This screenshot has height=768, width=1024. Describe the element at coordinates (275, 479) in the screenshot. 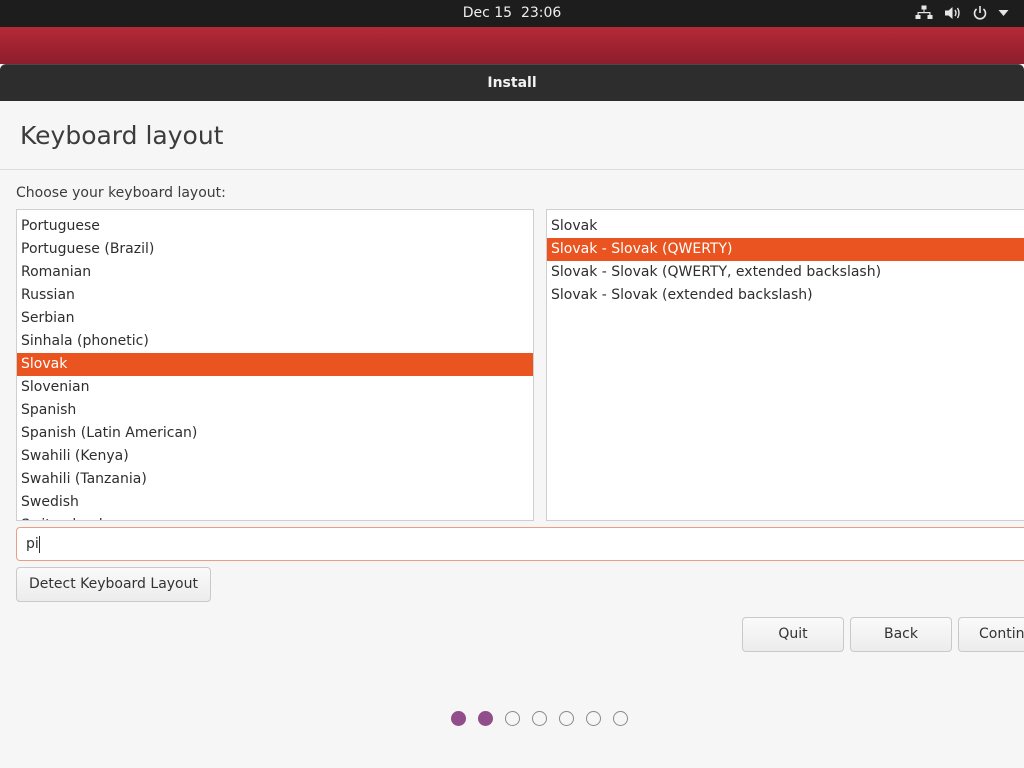

I see `layout-list-item: Swahili (Tanzania)` at that location.